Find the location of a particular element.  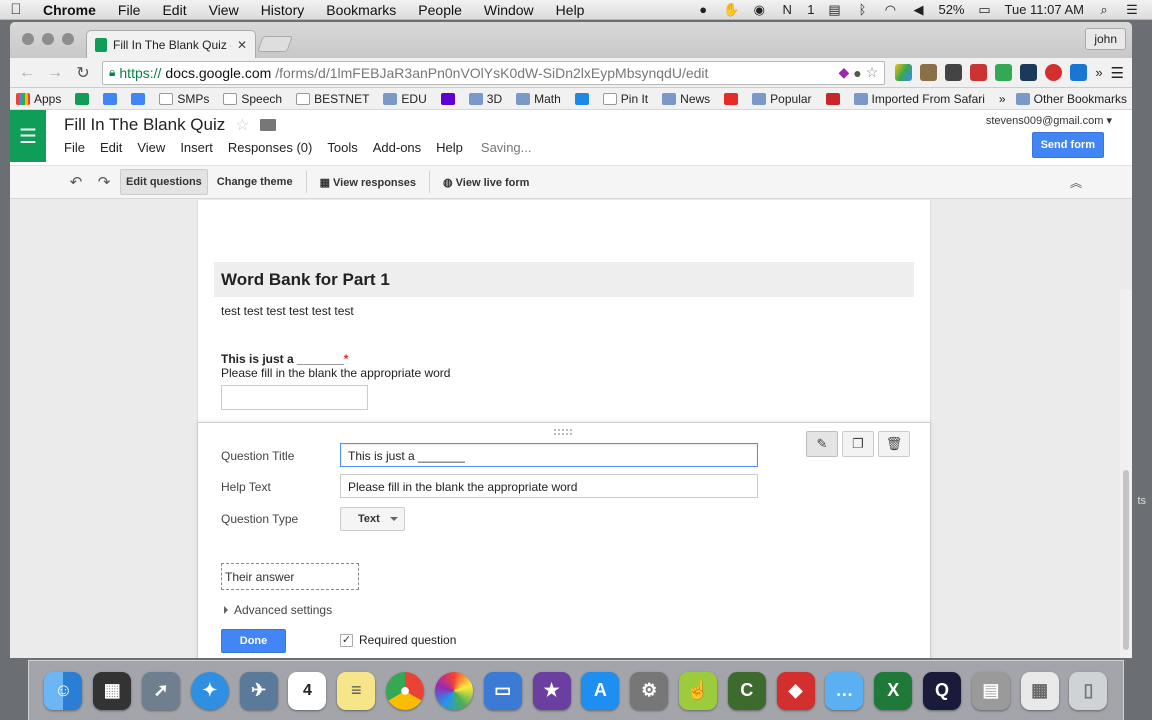

notes-icon: ≡ is located at coordinates (356, 690).